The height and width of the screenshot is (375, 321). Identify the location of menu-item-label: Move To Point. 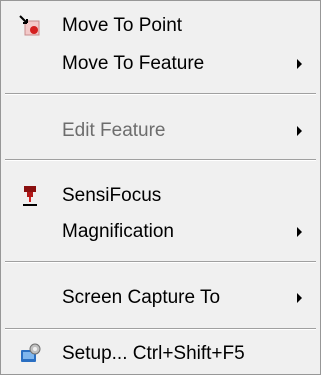
(122, 25).